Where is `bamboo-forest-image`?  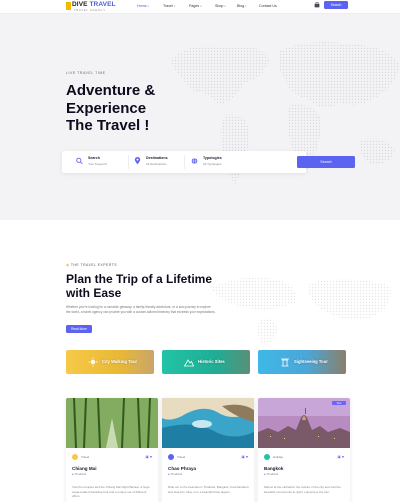
bamboo-forest-image is located at coordinates (112, 423).